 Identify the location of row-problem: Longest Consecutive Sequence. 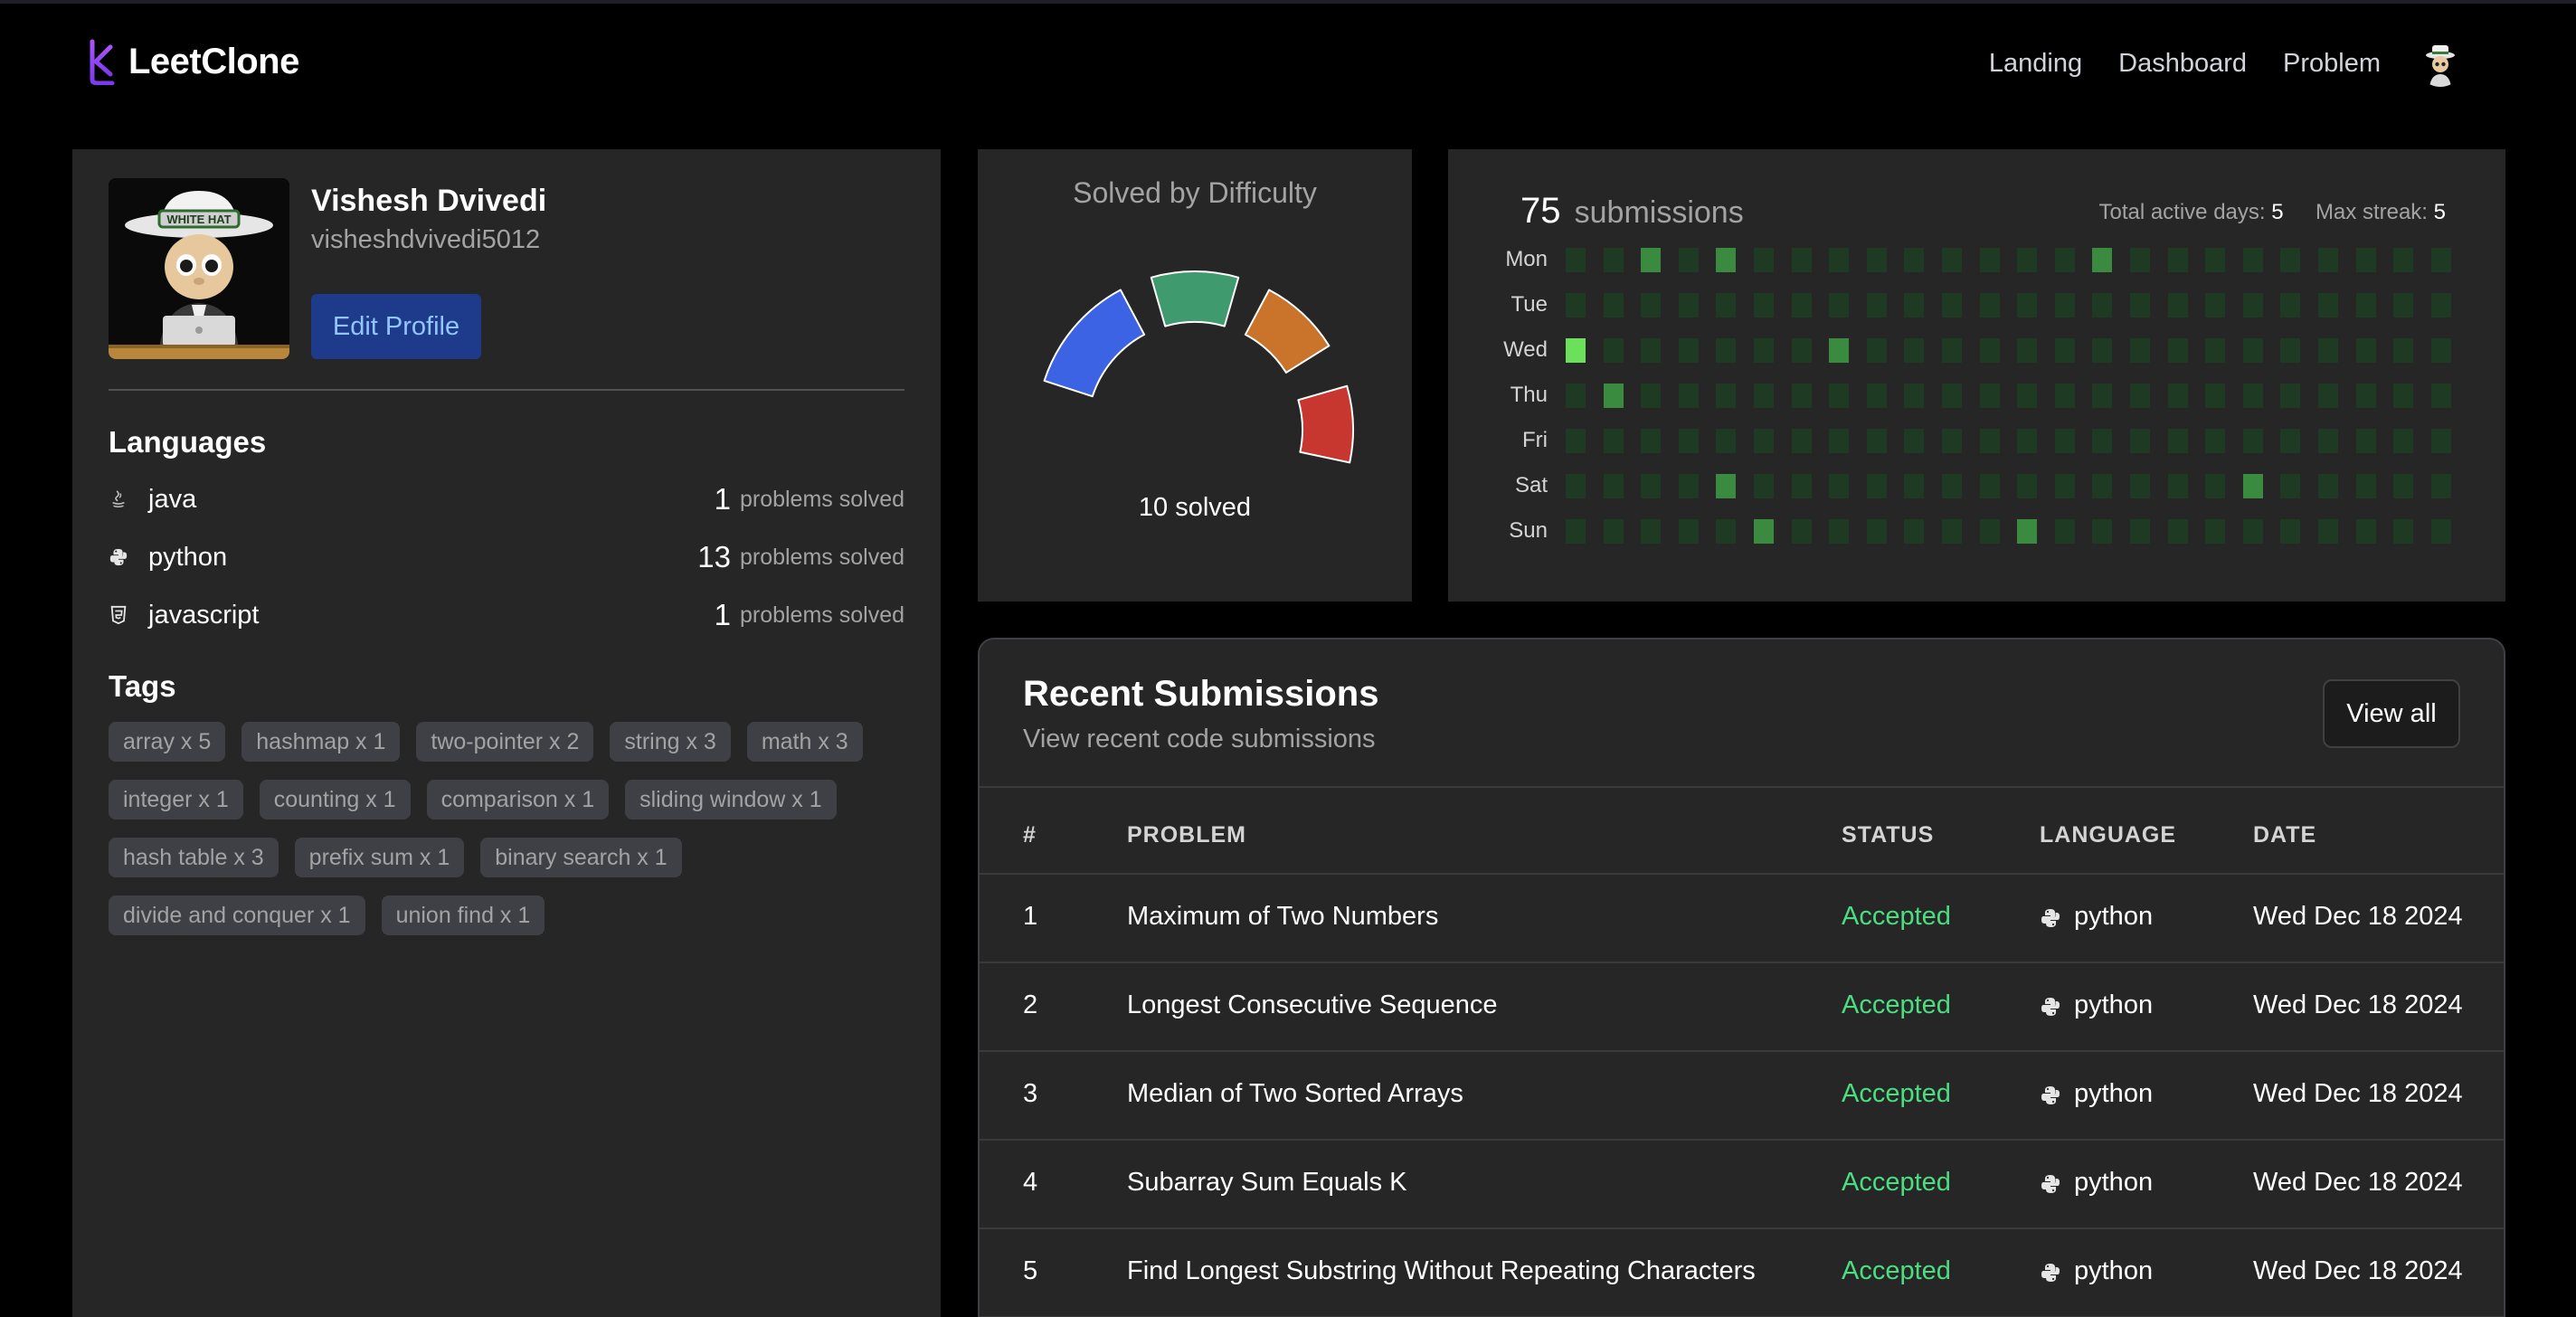
(1312, 1005).